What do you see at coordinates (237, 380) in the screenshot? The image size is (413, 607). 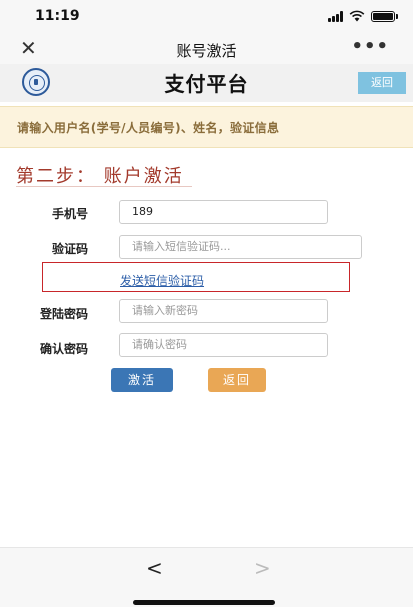 I see `back-button: 返回` at bounding box center [237, 380].